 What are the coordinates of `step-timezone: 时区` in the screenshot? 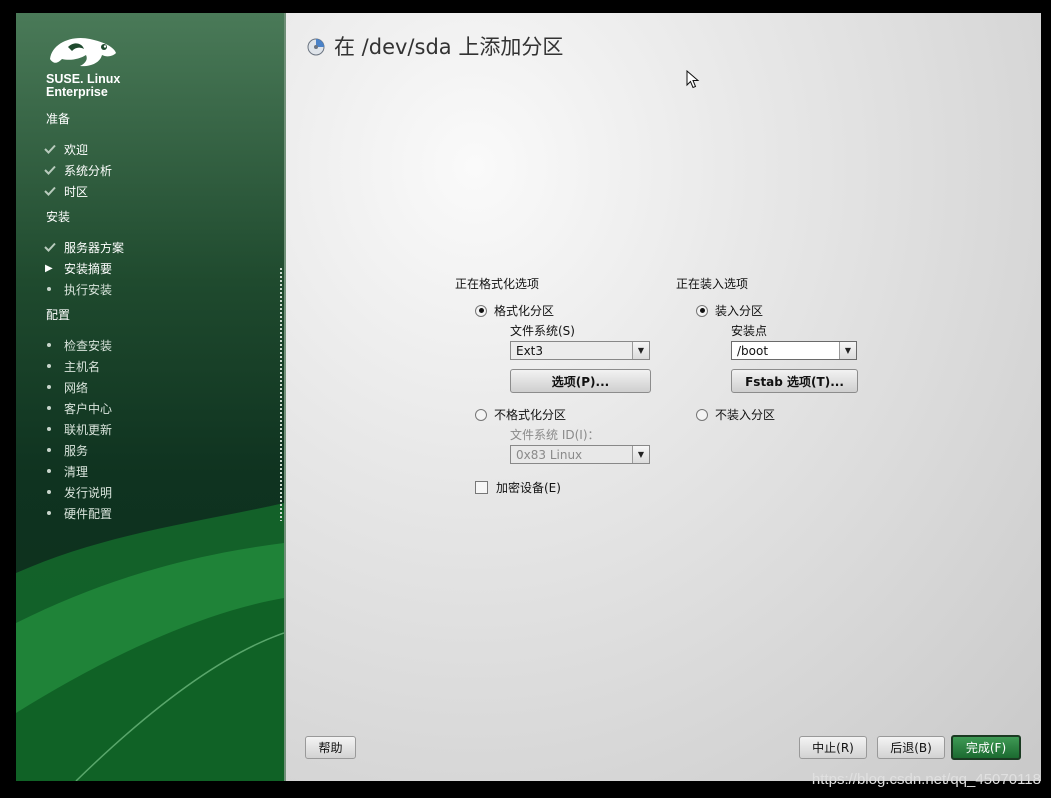 It's located at (66, 191).